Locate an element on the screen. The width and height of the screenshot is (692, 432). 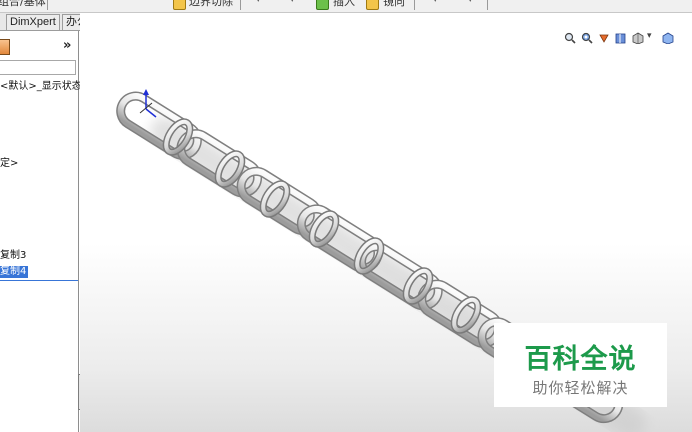
panel-header: » is located at coordinates (39, 47).